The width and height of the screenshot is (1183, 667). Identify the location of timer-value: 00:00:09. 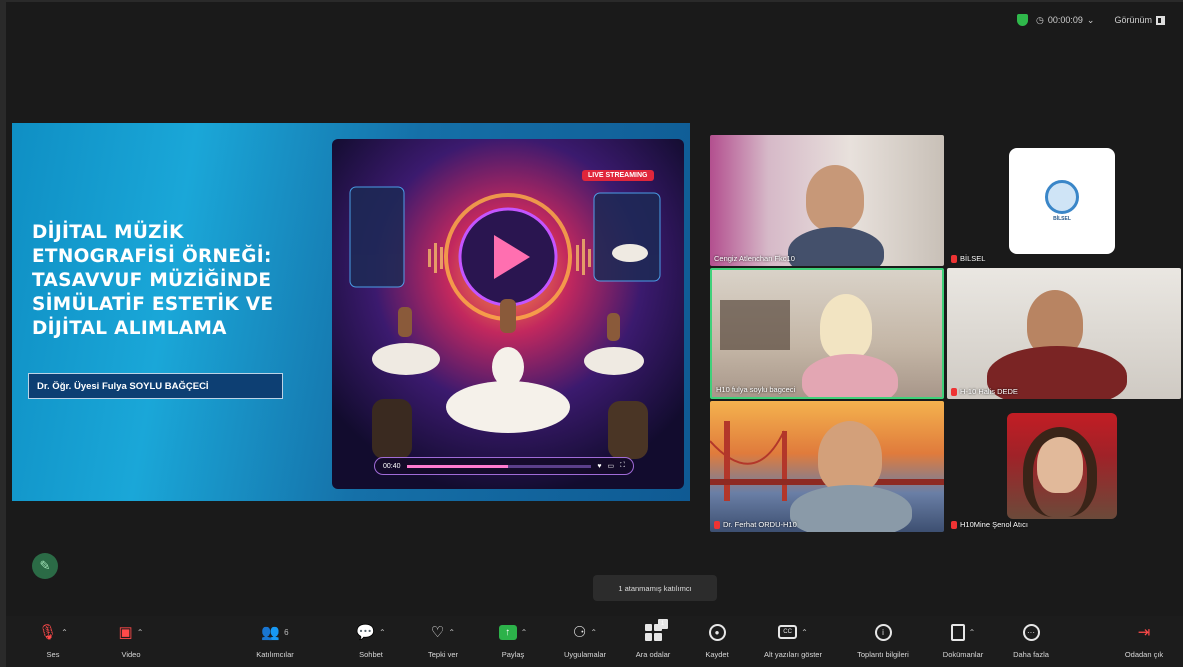
(1065, 20).